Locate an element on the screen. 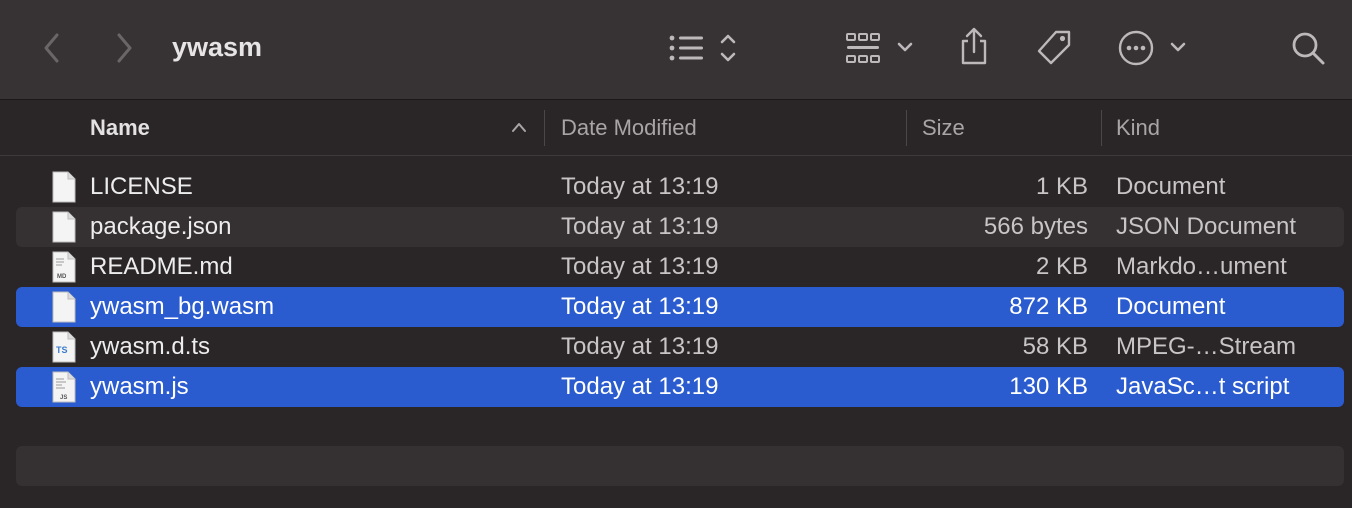 The height and width of the screenshot is (508, 1352). column-size-header: Size is located at coordinates (1007, 127).